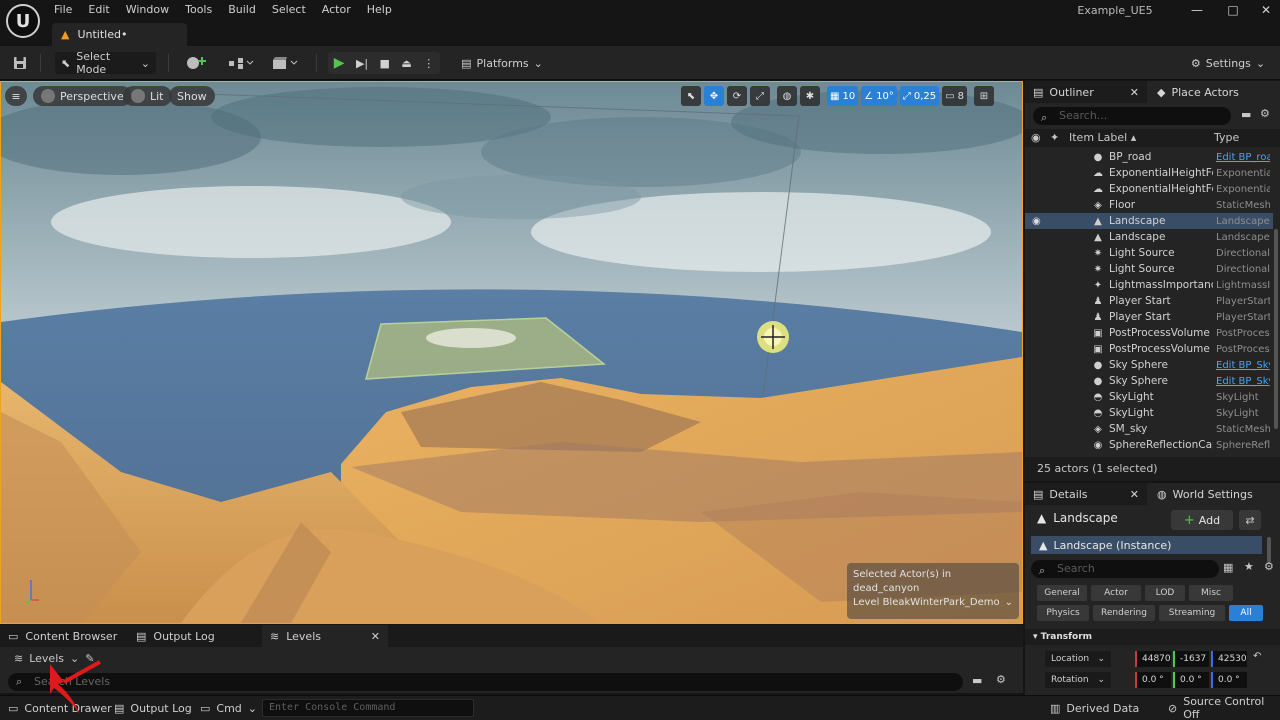  What do you see at coordinates (810, 96) in the screenshot?
I see `surface-snap-icon: ✱` at bounding box center [810, 96].